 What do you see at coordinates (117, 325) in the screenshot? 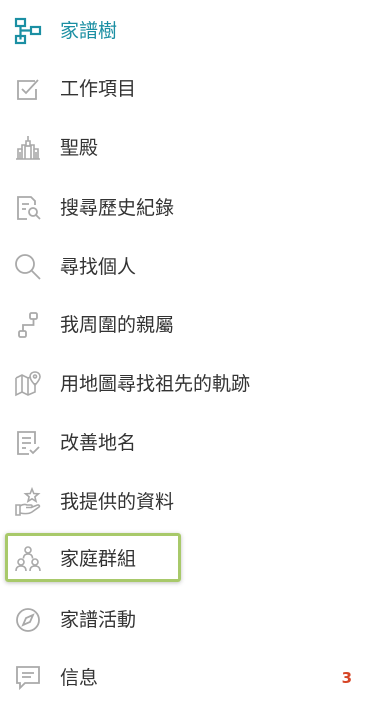
I see `menu-item-label: 我周圍的親屬` at bounding box center [117, 325].